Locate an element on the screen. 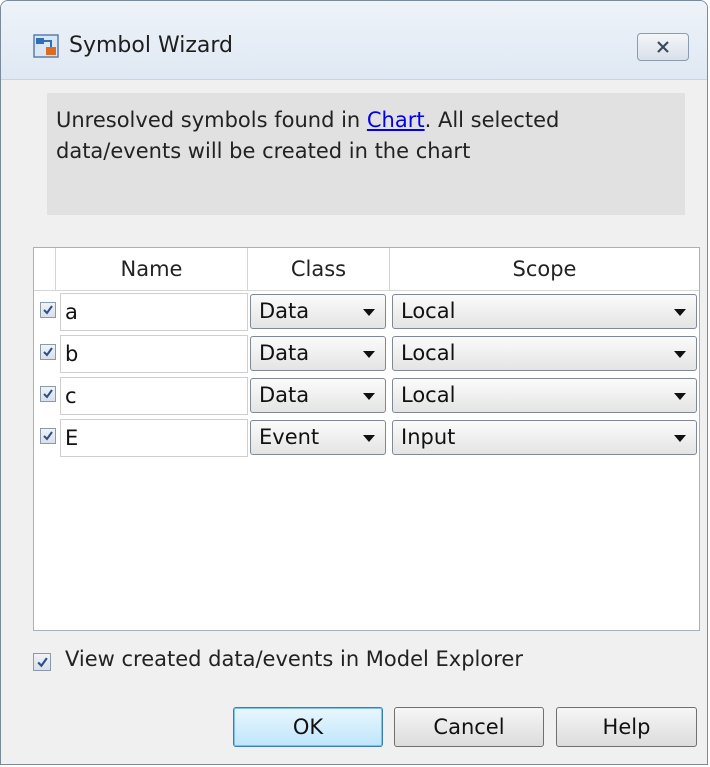 This screenshot has width=710, height=767. row-name-field: c is located at coordinates (154, 396).